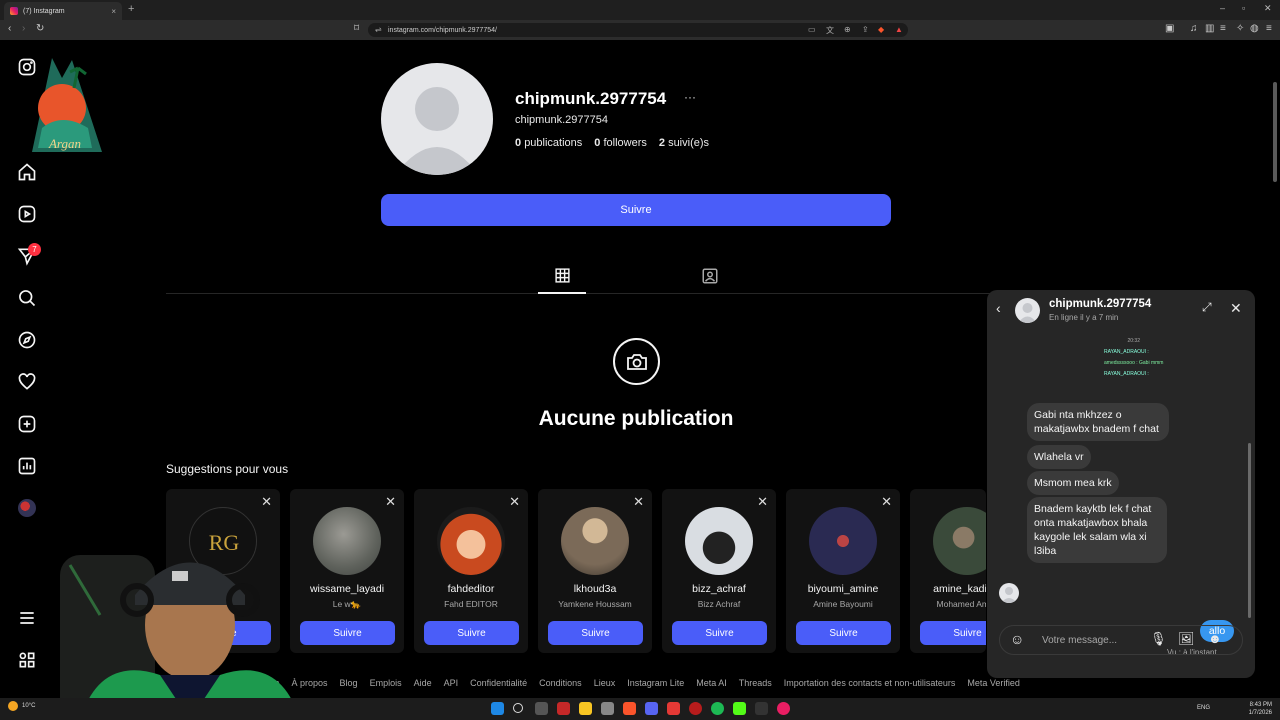 This screenshot has width=1280, height=720. What do you see at coordinates (562, 279) in the screenshot?
I see `tab-posts` at bounding box center [562, 279].